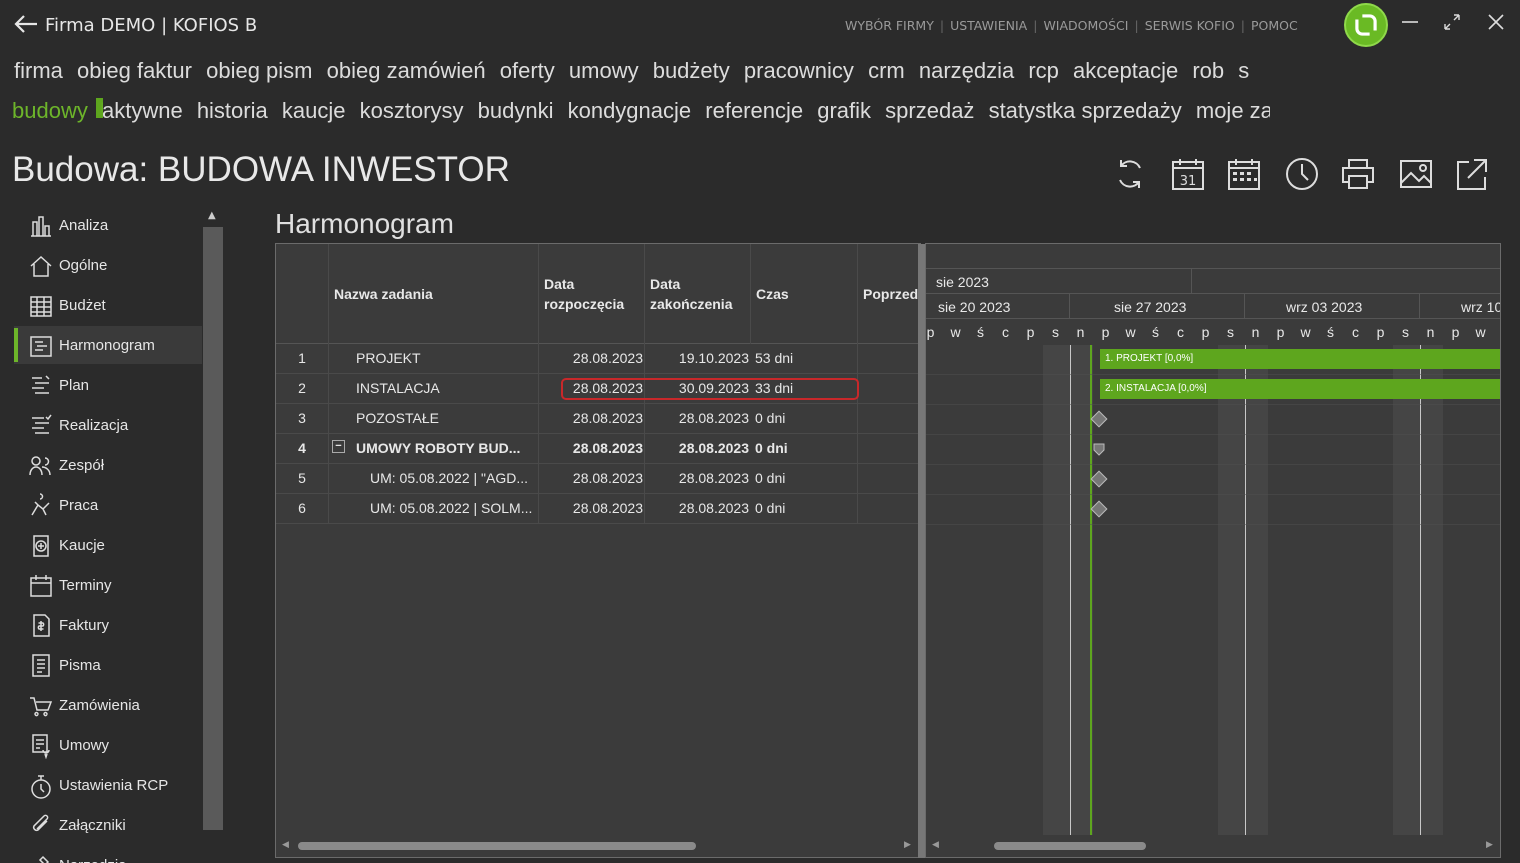 Image resolution: width=1520 pixels, height=863 pixels. I want to click on column-header-duration: Czas, so click(804, 294).